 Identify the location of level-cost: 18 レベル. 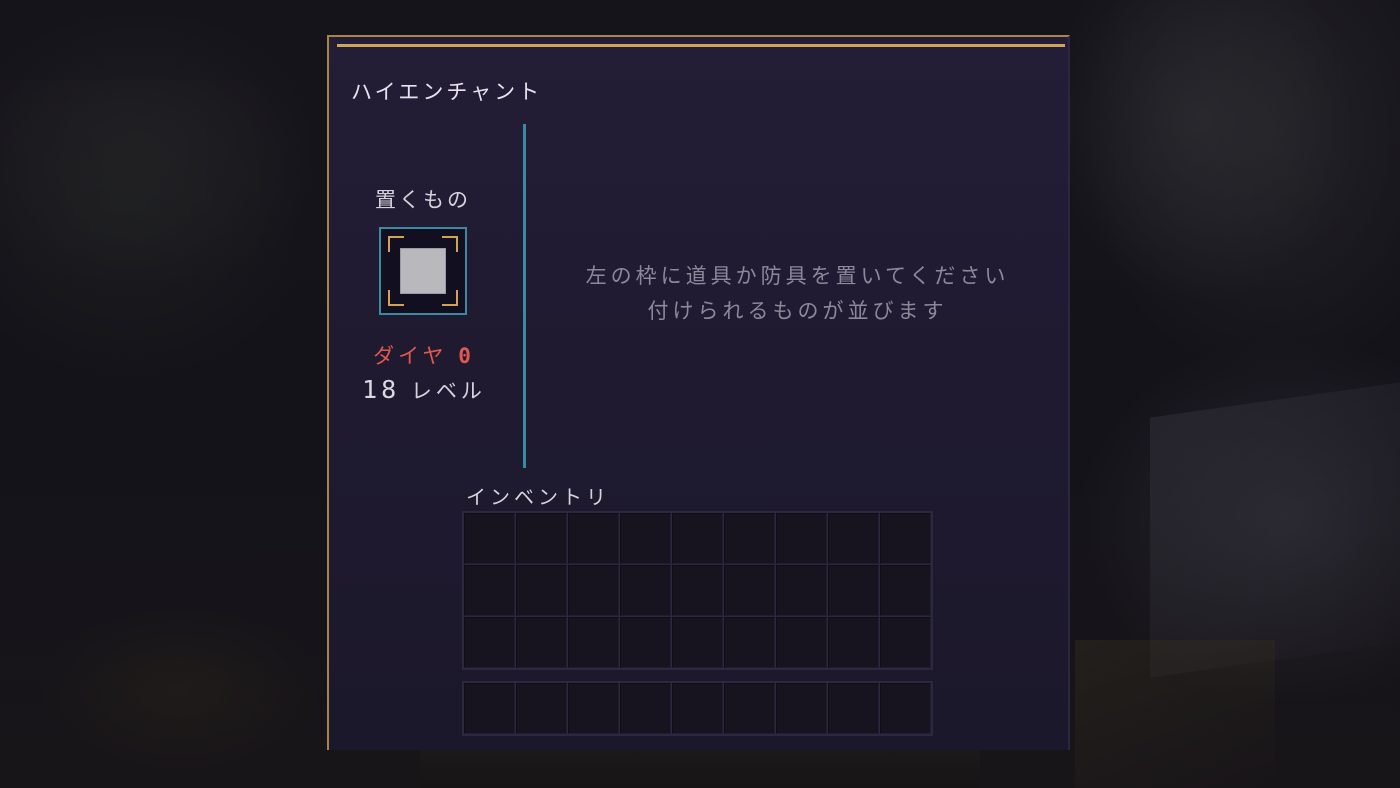
(424, 390).